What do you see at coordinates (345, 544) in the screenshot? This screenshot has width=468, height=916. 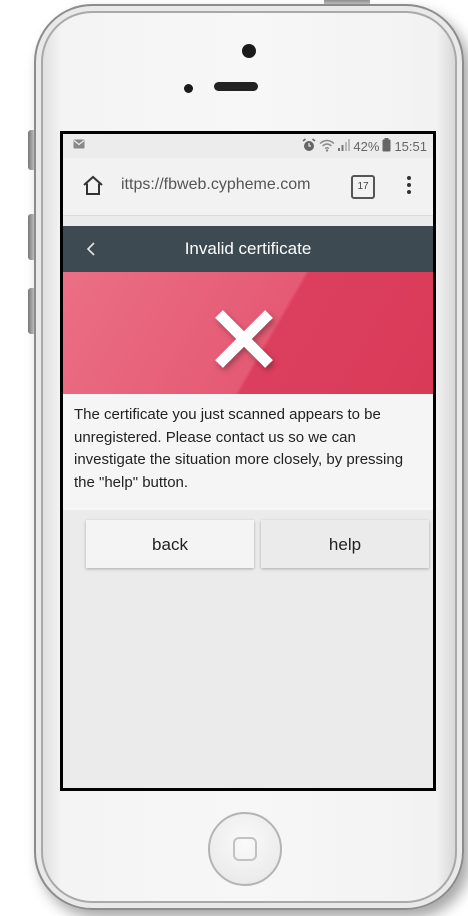 I see `help-button: help` at bounding box center [345, 544].